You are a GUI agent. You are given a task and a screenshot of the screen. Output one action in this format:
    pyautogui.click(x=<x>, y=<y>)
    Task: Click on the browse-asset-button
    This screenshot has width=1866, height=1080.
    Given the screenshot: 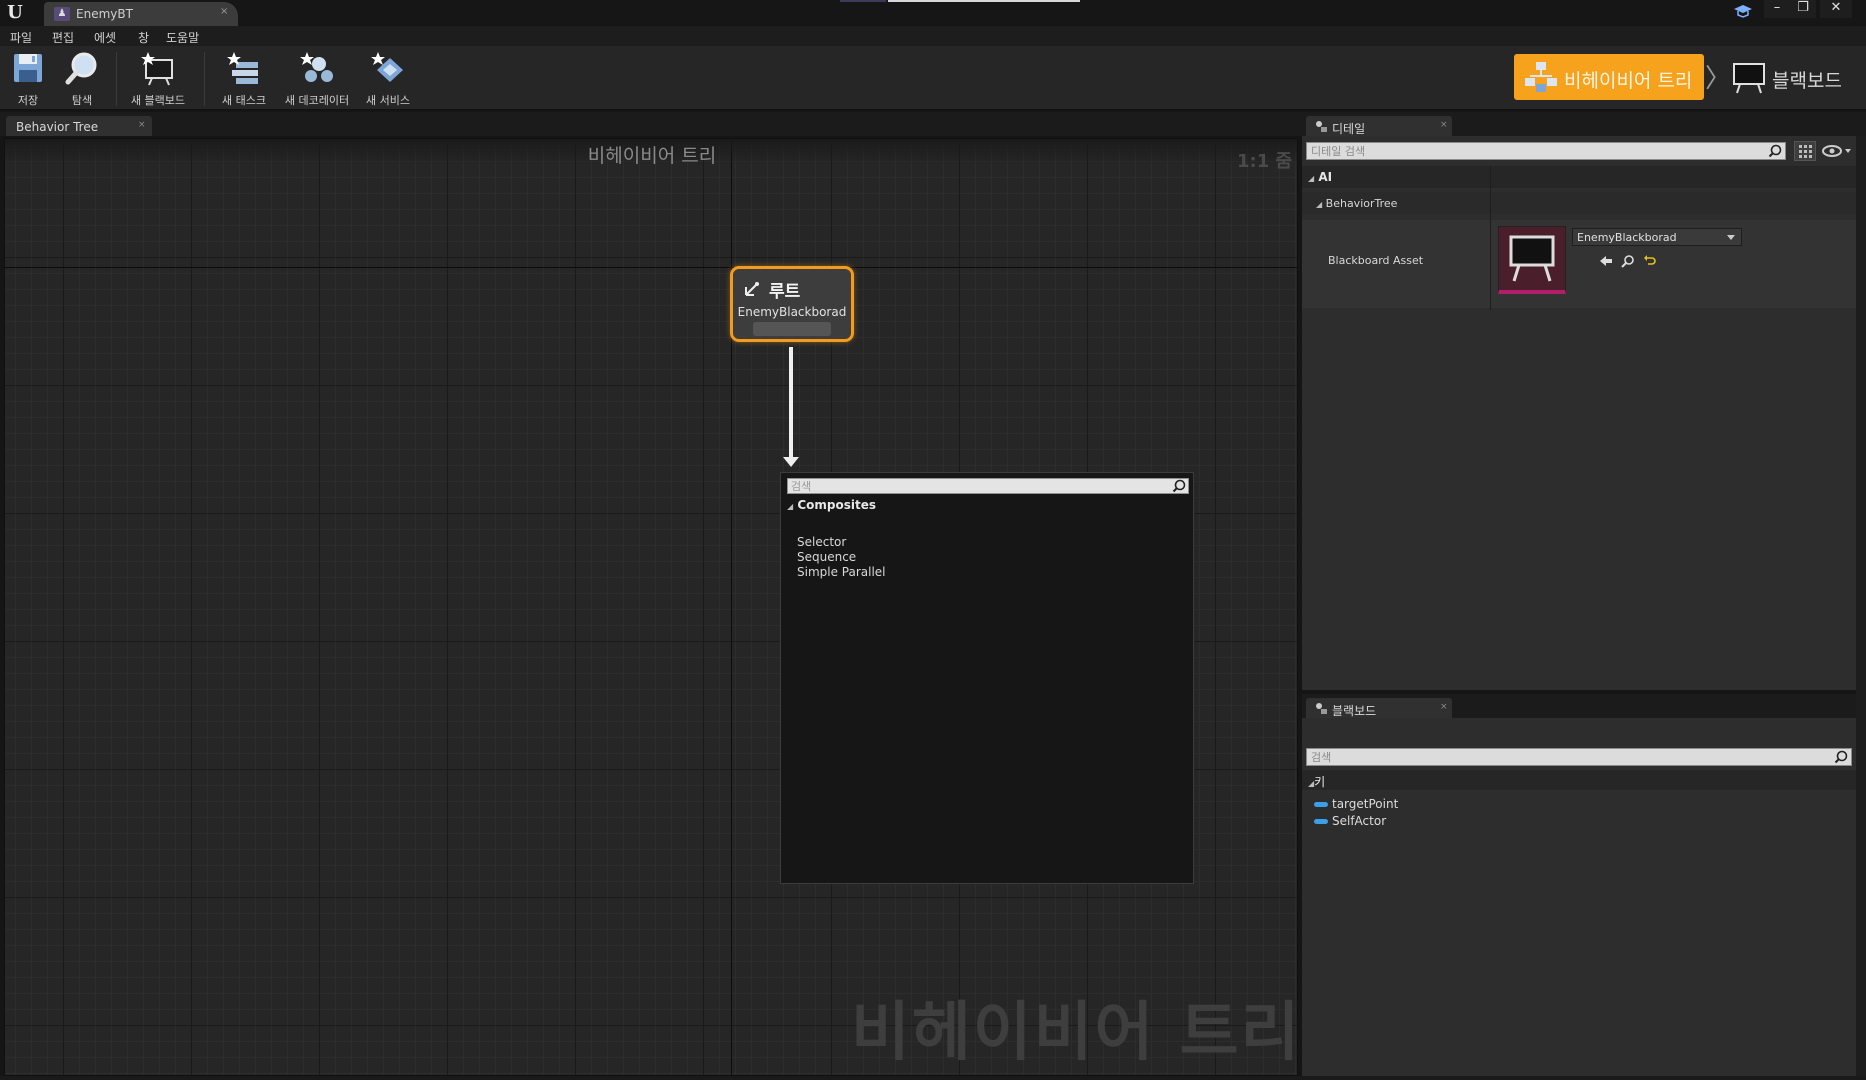 What is the action you would take?
    pyautogui.click(x=1628, y=261)
    